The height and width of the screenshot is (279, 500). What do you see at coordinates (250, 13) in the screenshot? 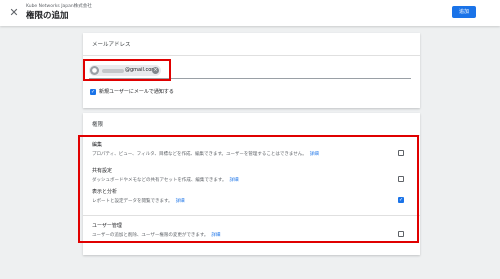
I see `top-app-bar: ✕ Kube Networks Japan株式会社 権限の追加 追加` at bounding box center [250, 13].